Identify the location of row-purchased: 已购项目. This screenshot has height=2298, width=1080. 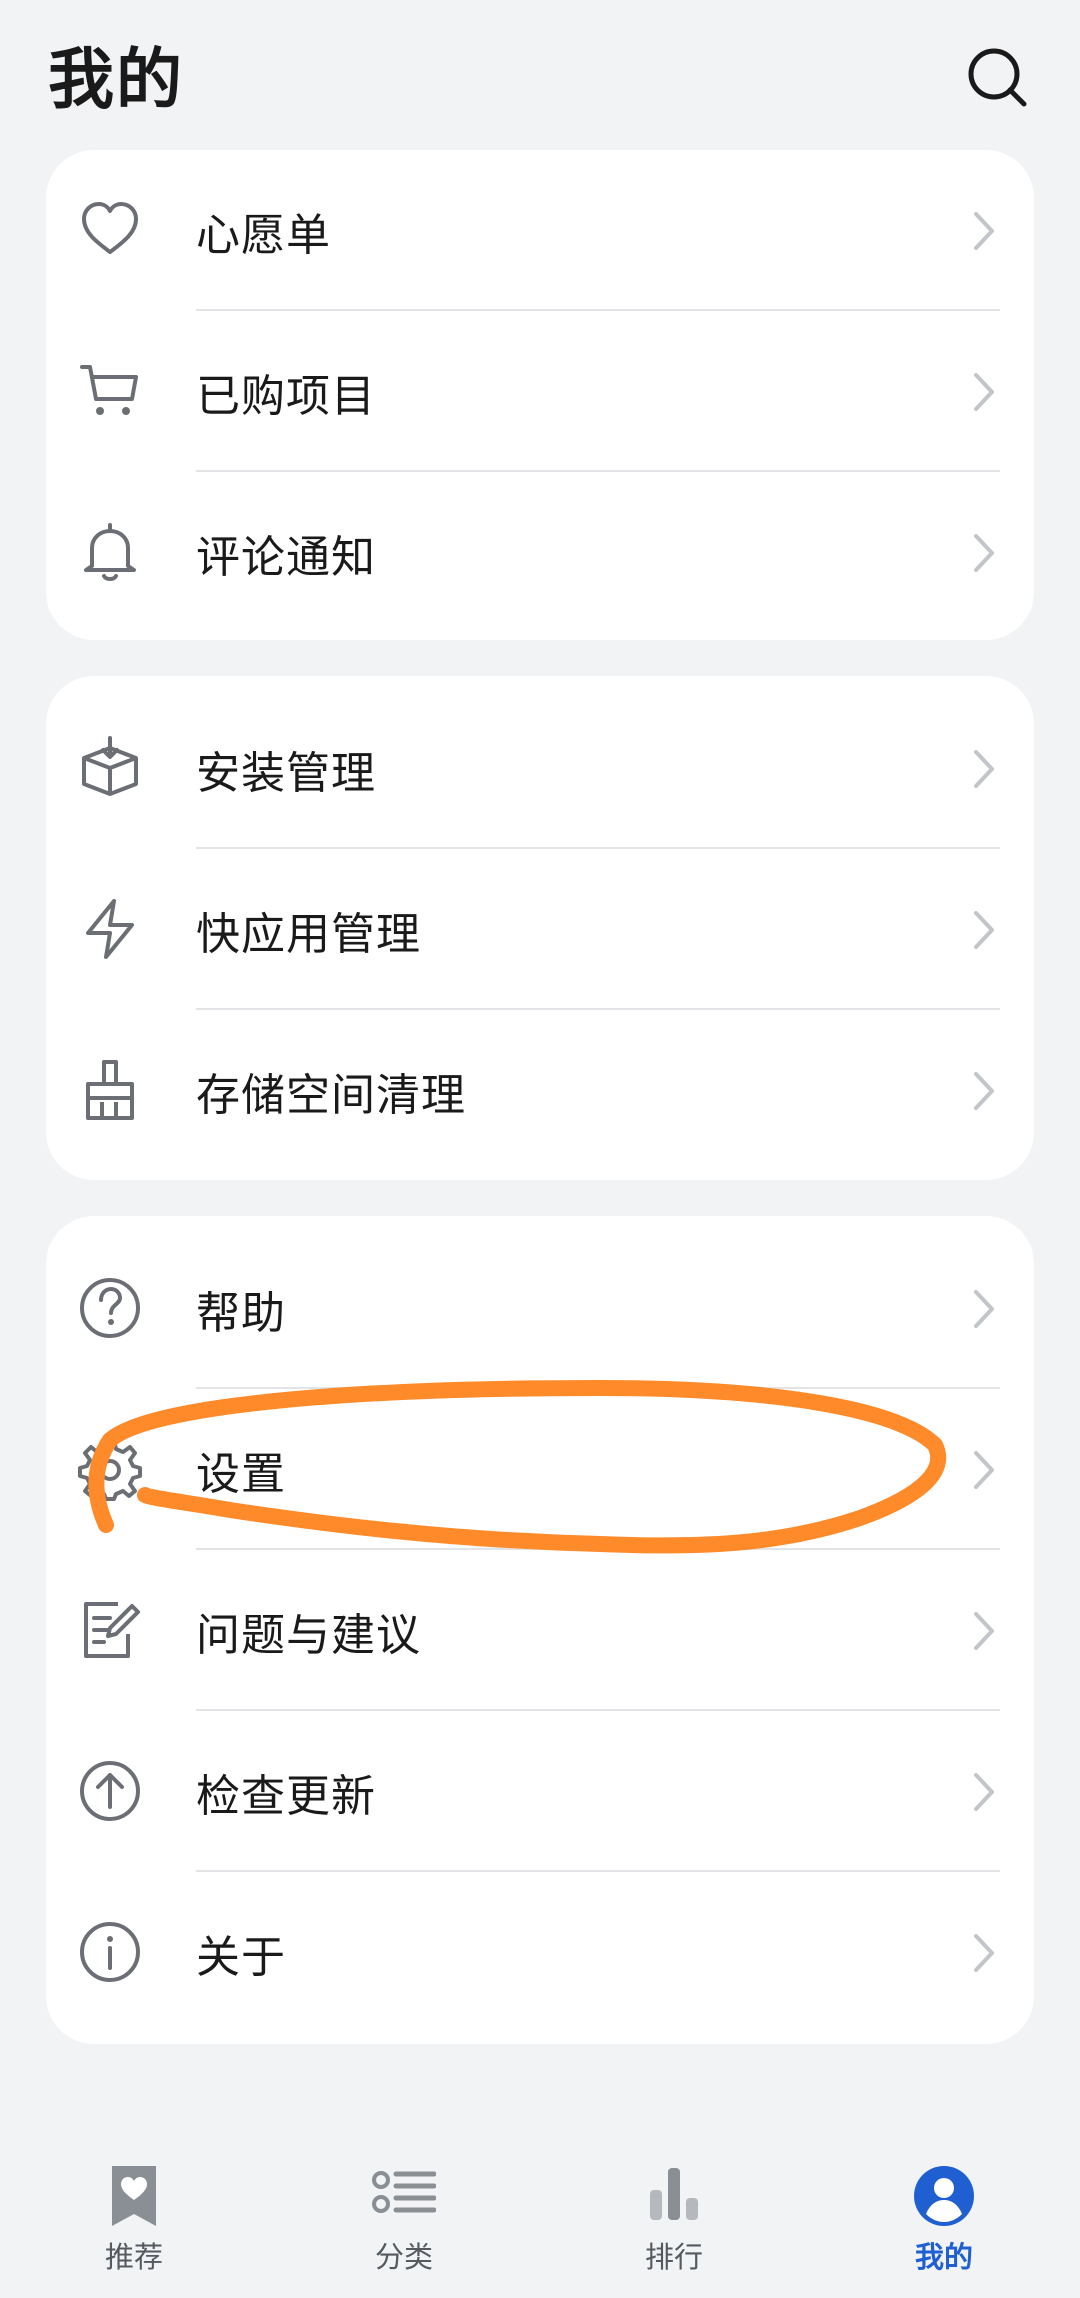
(540, 391).